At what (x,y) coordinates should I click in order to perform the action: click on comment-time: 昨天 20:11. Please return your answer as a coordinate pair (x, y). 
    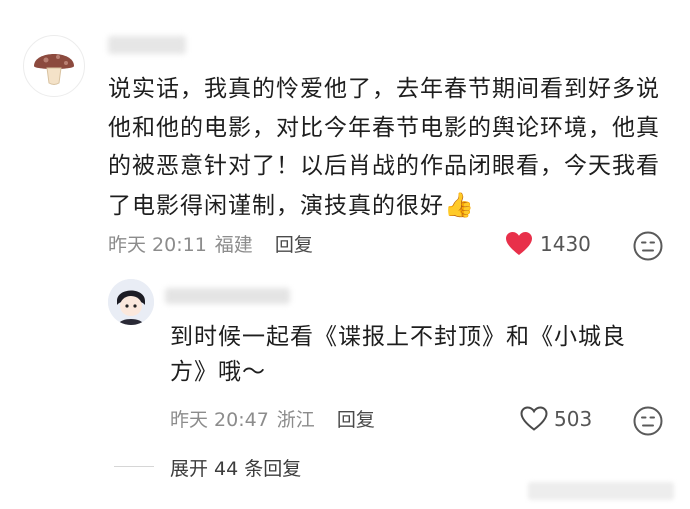
    Looking at the image, I should click on (157, 244).